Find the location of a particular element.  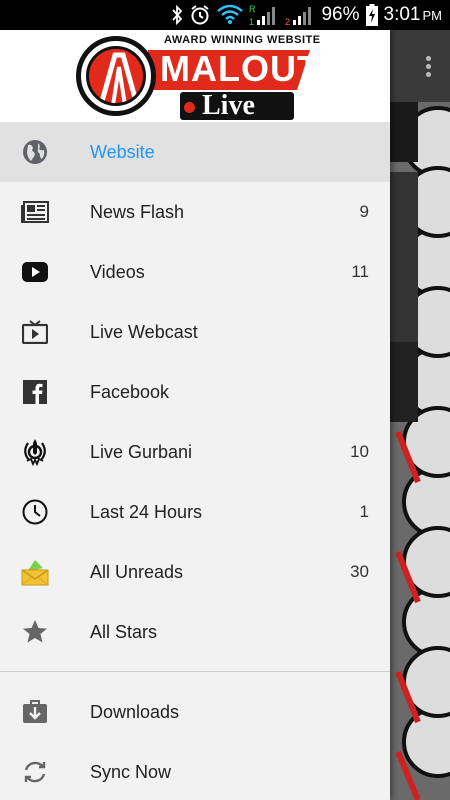

wifi-icon is located at coordinates (230, 15).